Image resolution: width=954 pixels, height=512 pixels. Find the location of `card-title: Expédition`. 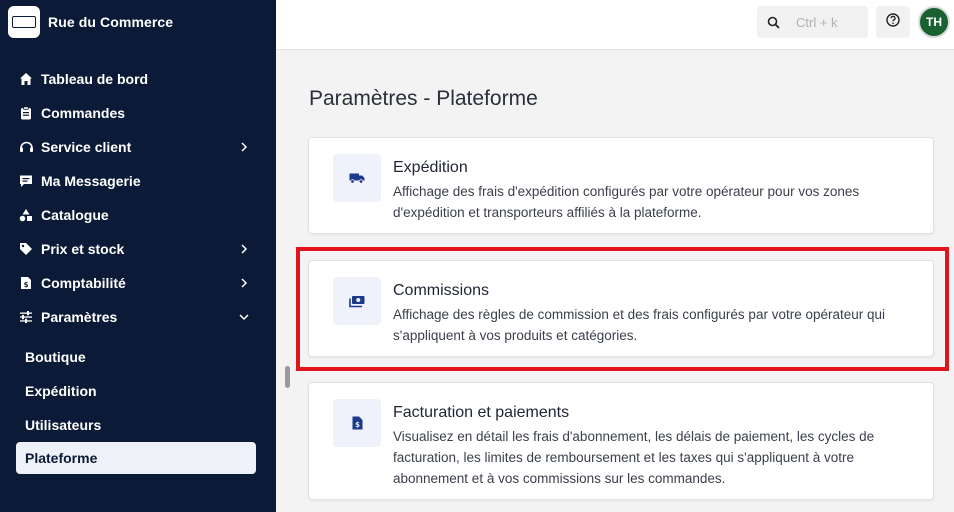

card-title: Expédition is located at coordinates (430, 167).